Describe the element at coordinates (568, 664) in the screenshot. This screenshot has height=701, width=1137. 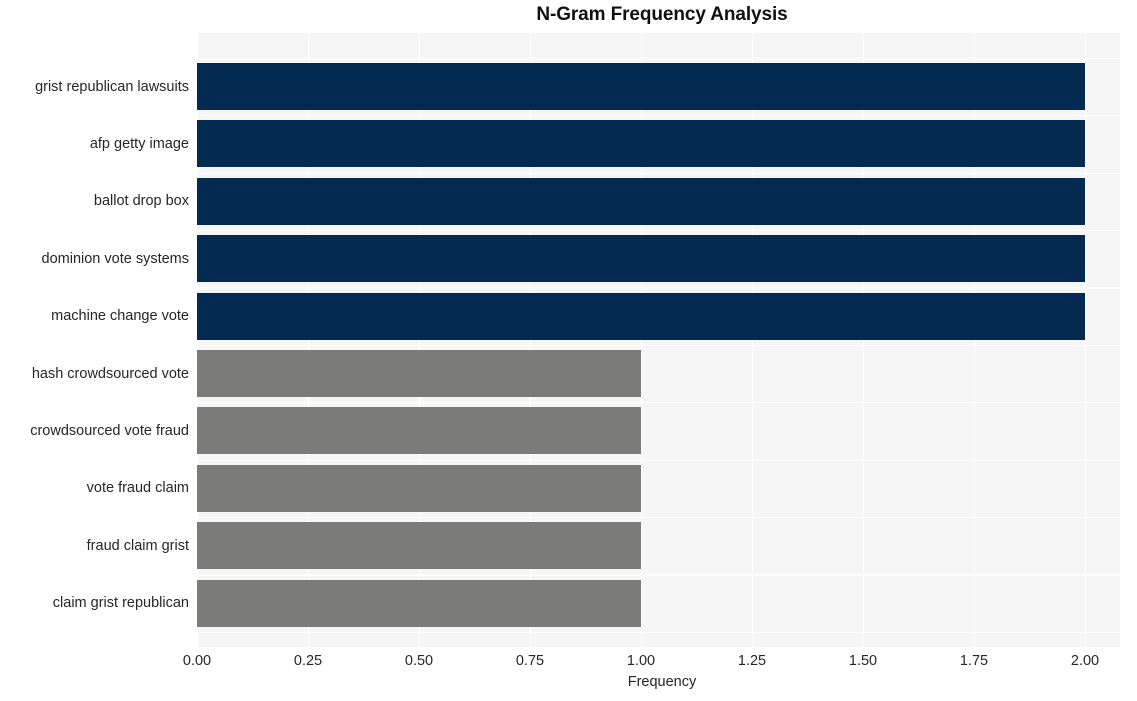
I see `x-axis-tick-labels: 0.00 0.25 0.50 0.75 1.00 1.25 1.50 1.75 2.00` at that location.